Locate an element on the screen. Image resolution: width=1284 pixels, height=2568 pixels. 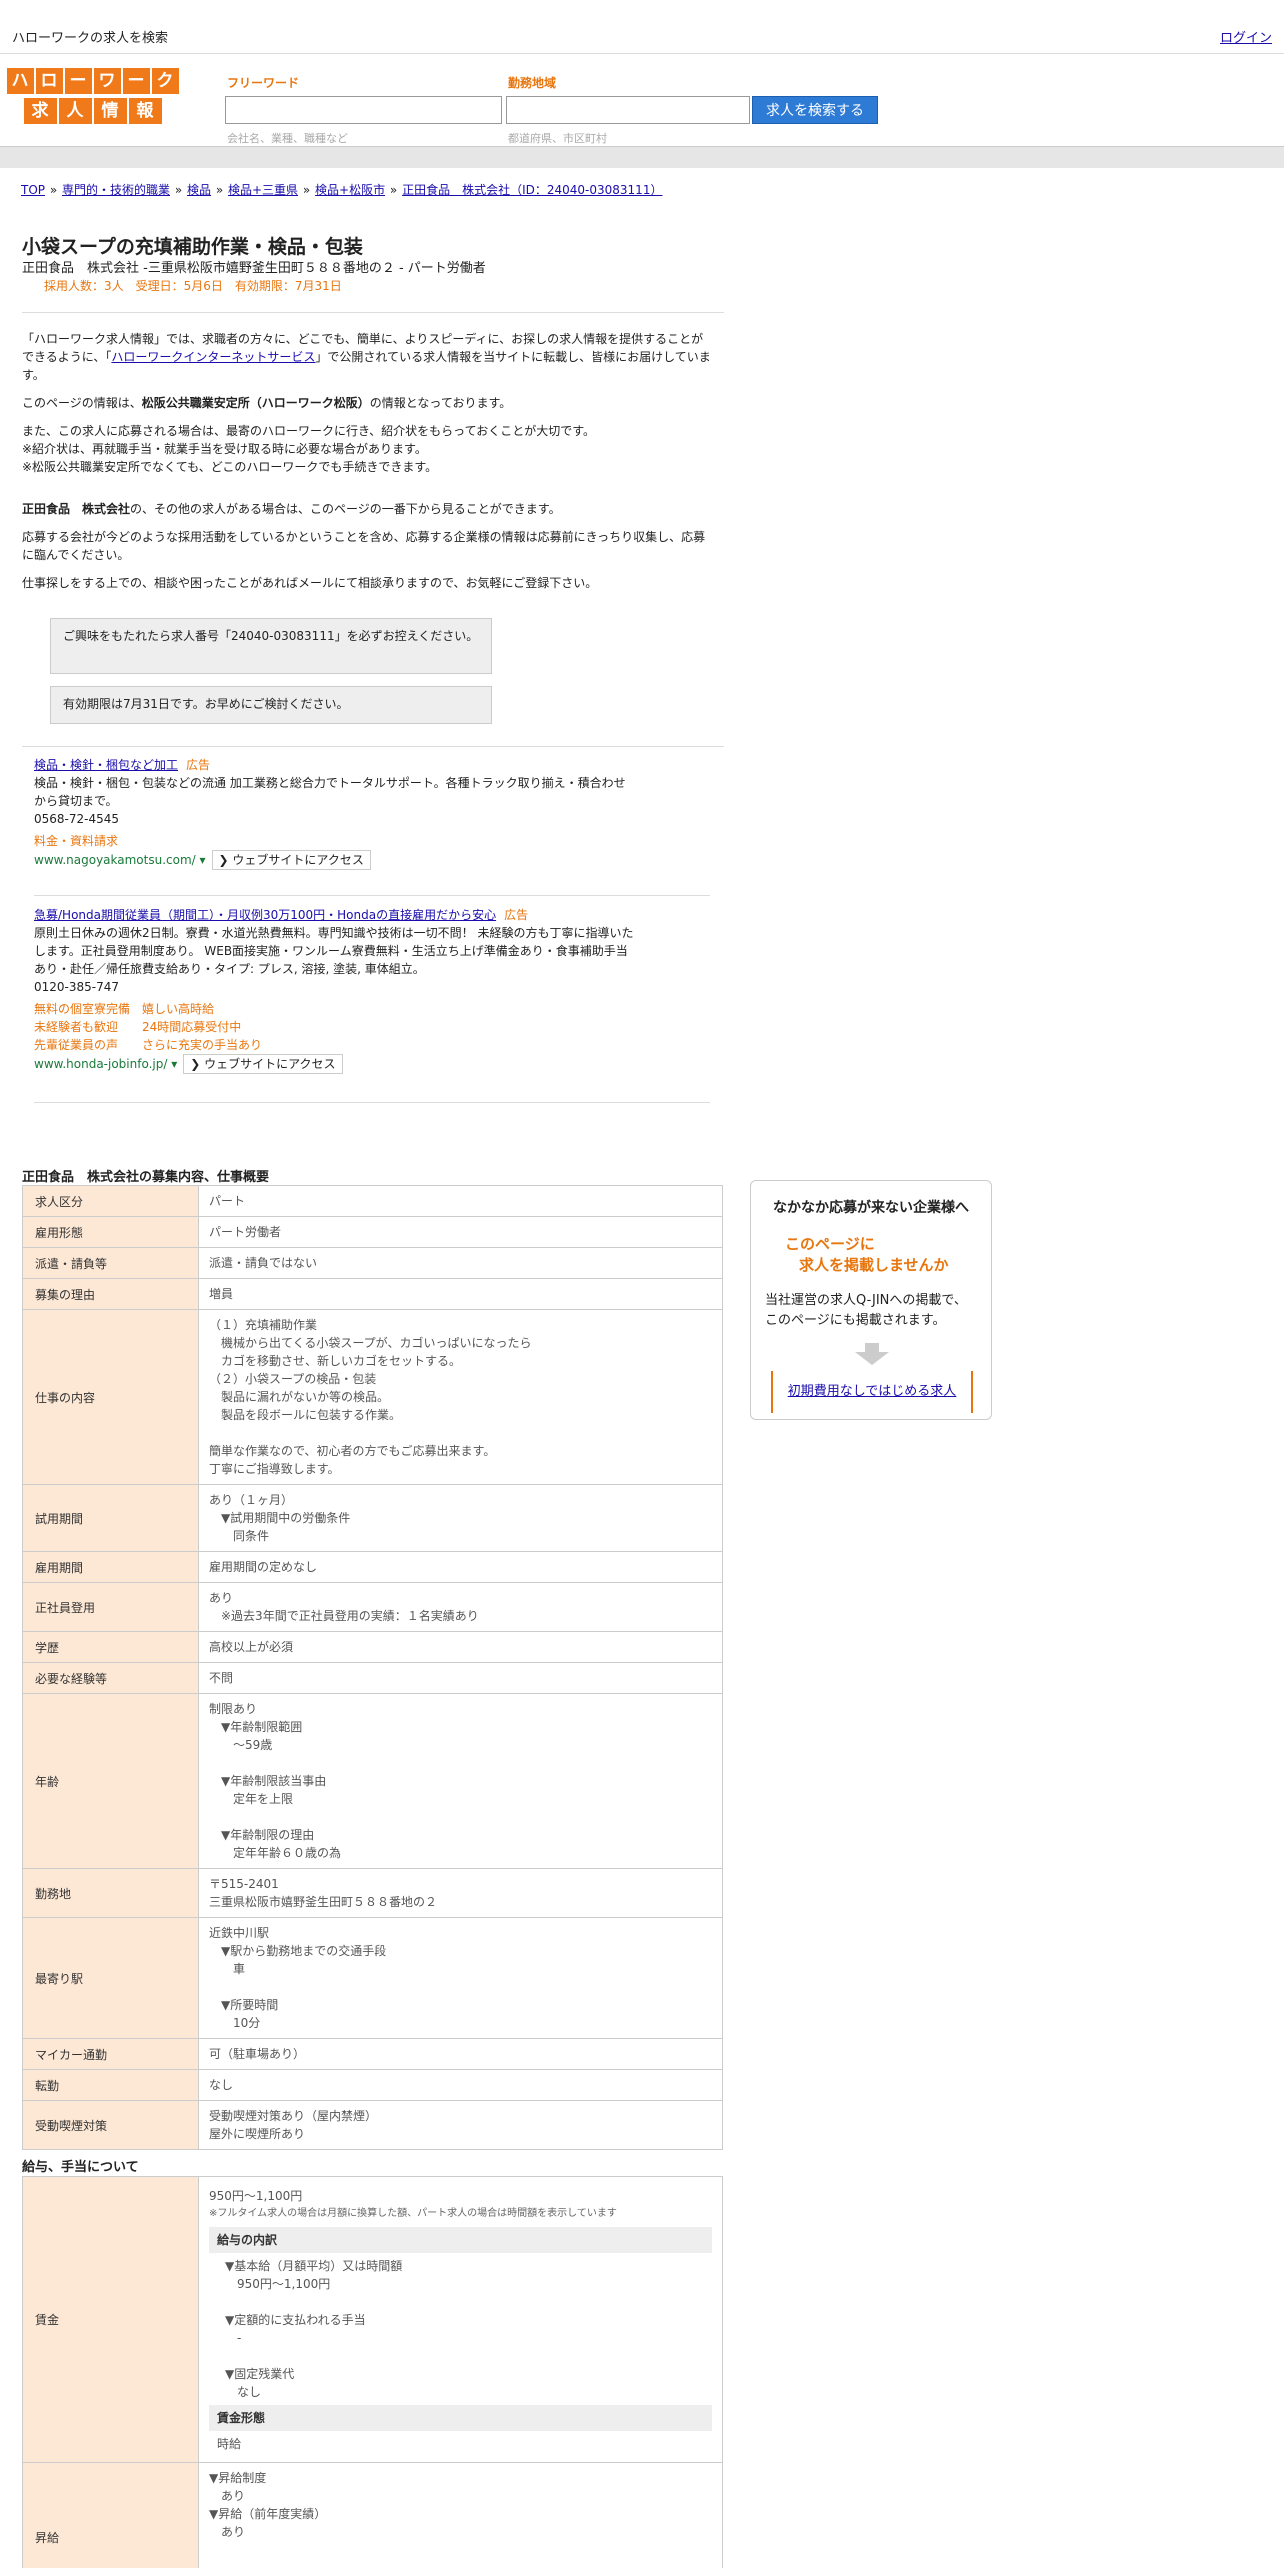
source-office: 松阪公共職業安定所（ハローワーク松阪） is located at coordinates (255, 403).